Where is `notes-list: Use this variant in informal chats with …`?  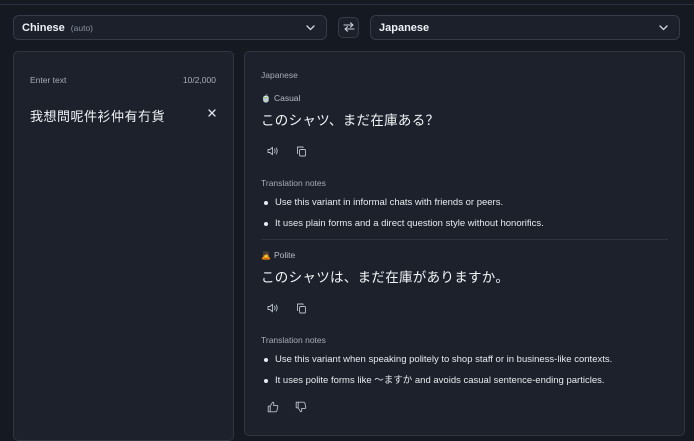
notes-list: Use this variant in informal chats with … is located at coordinates (464, 213).